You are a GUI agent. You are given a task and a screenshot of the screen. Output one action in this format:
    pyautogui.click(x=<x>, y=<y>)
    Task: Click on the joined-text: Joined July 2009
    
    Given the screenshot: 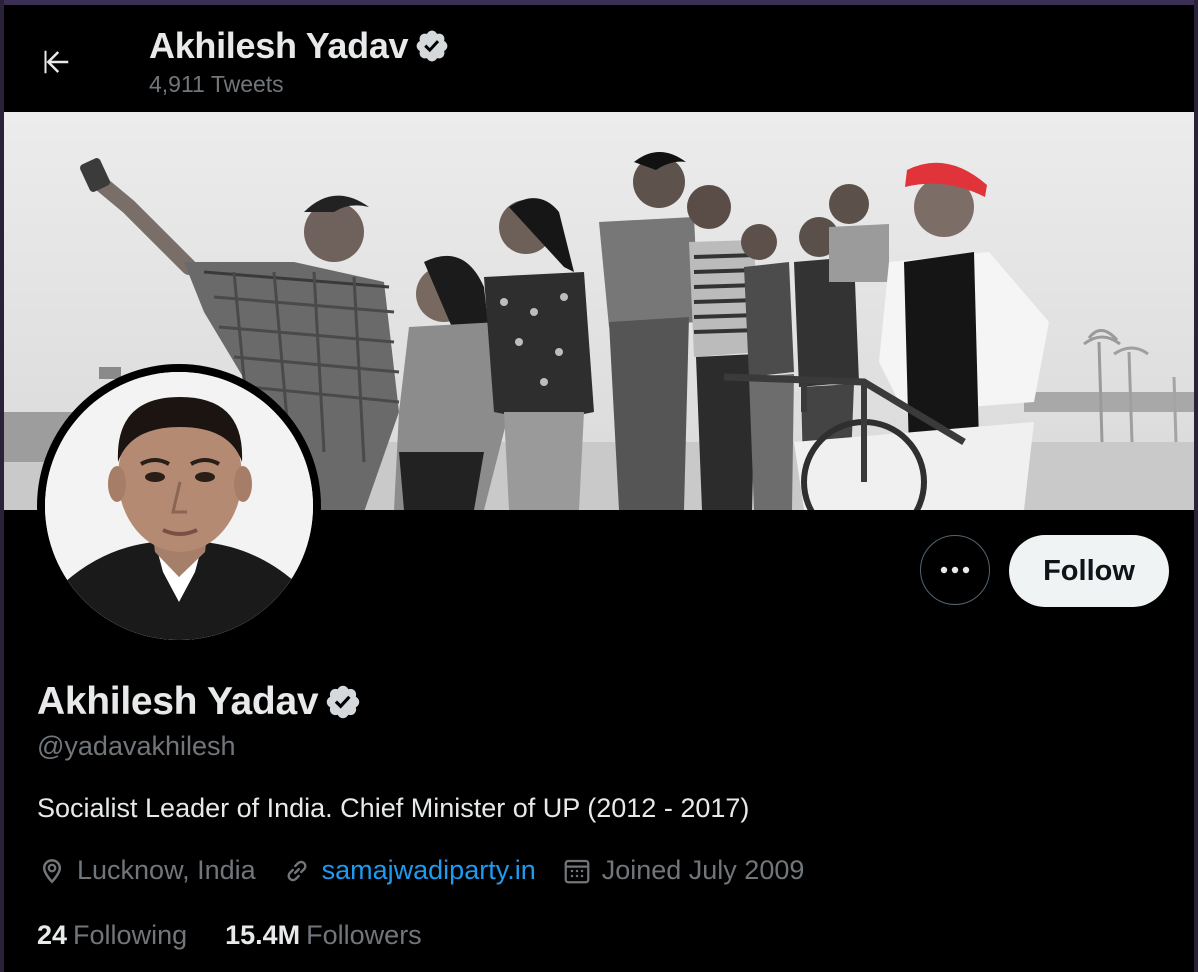 What is the action you would take?
    pyautogui.click(x=703, y=870)
    